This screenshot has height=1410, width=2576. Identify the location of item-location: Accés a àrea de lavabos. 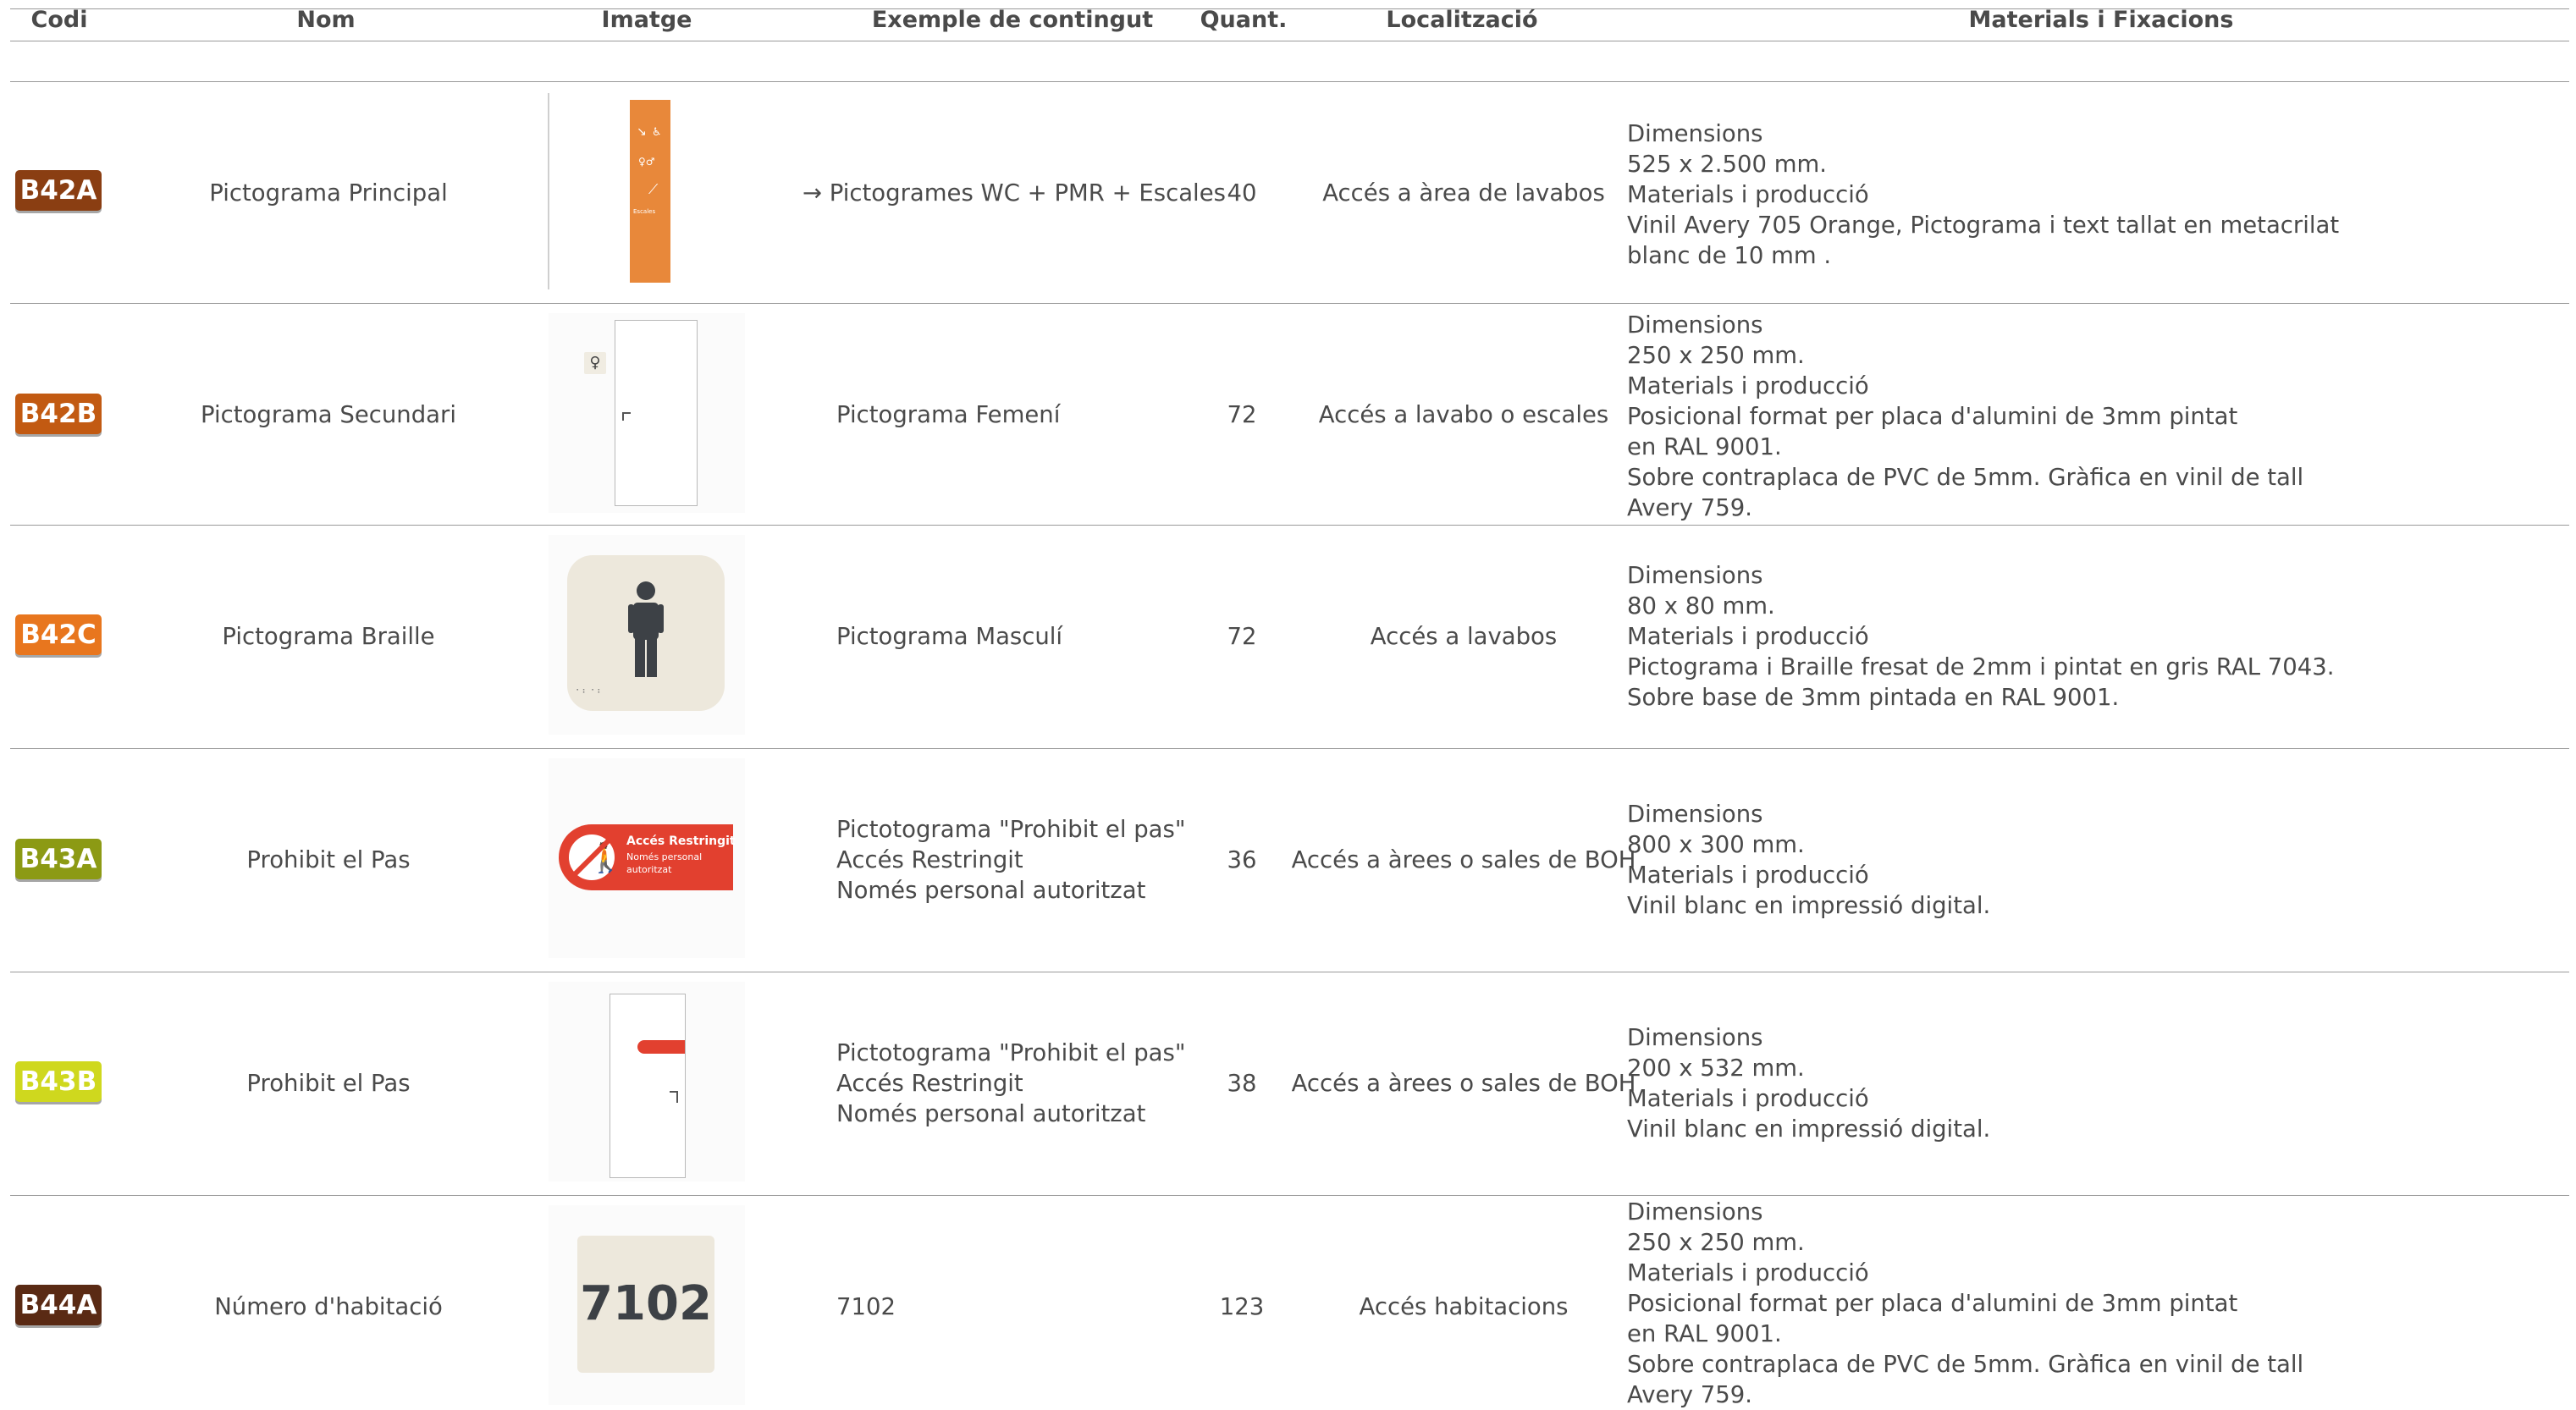
(1464, 193).